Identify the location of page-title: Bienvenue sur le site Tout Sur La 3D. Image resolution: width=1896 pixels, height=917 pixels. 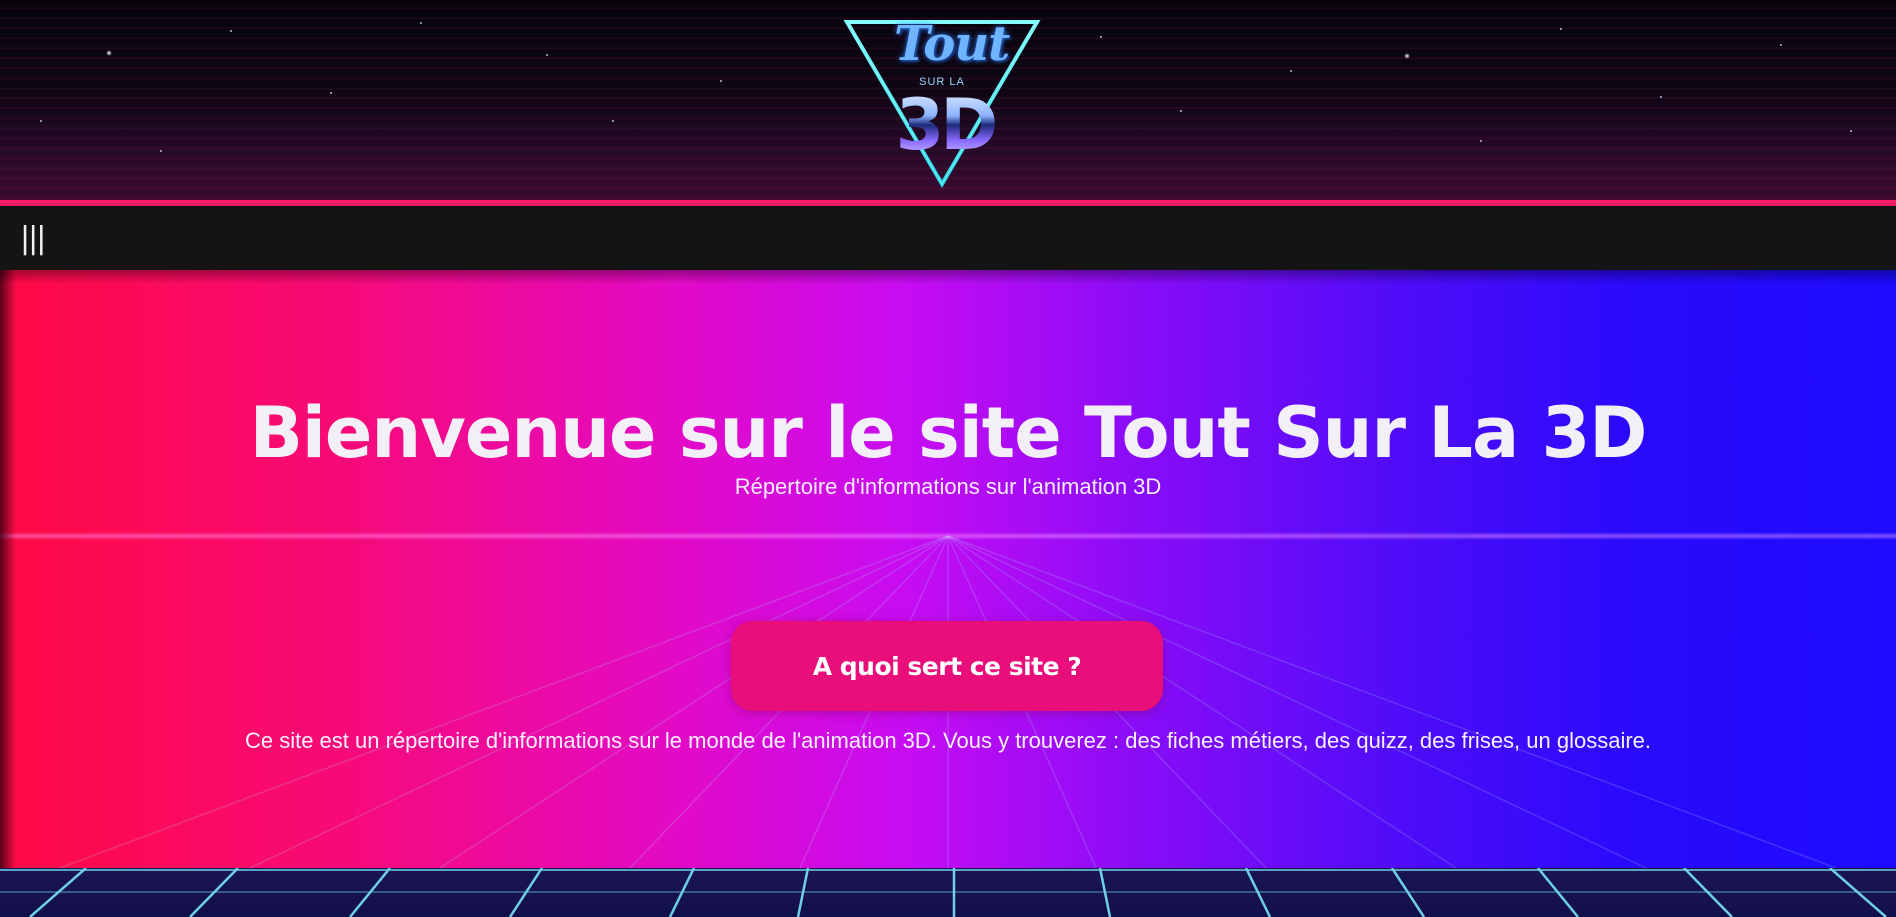
(948, 433).